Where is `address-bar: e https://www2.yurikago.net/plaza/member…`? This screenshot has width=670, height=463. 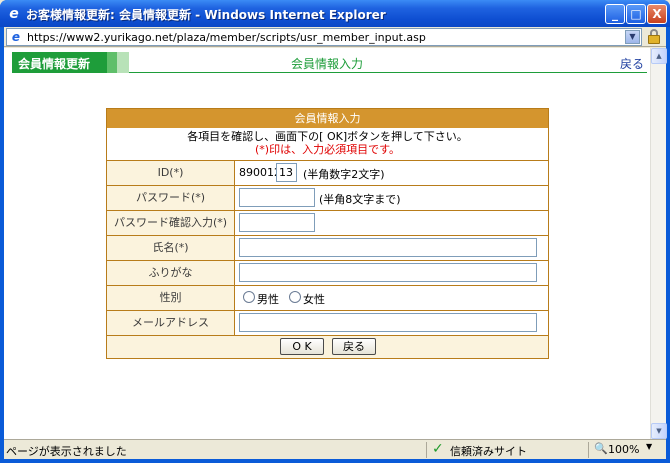 address-bar: e https://www2.yurikago.net/plaza/member… is located at coordinates (335, 37).